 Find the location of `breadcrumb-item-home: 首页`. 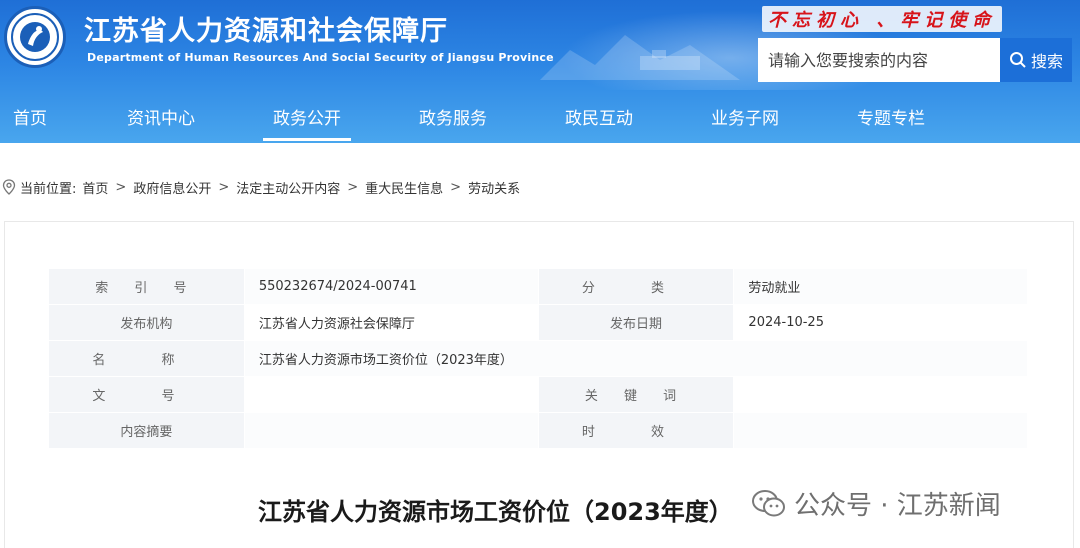

breadcrumb-item-home: 首页 is located at coordinates (95, 187).